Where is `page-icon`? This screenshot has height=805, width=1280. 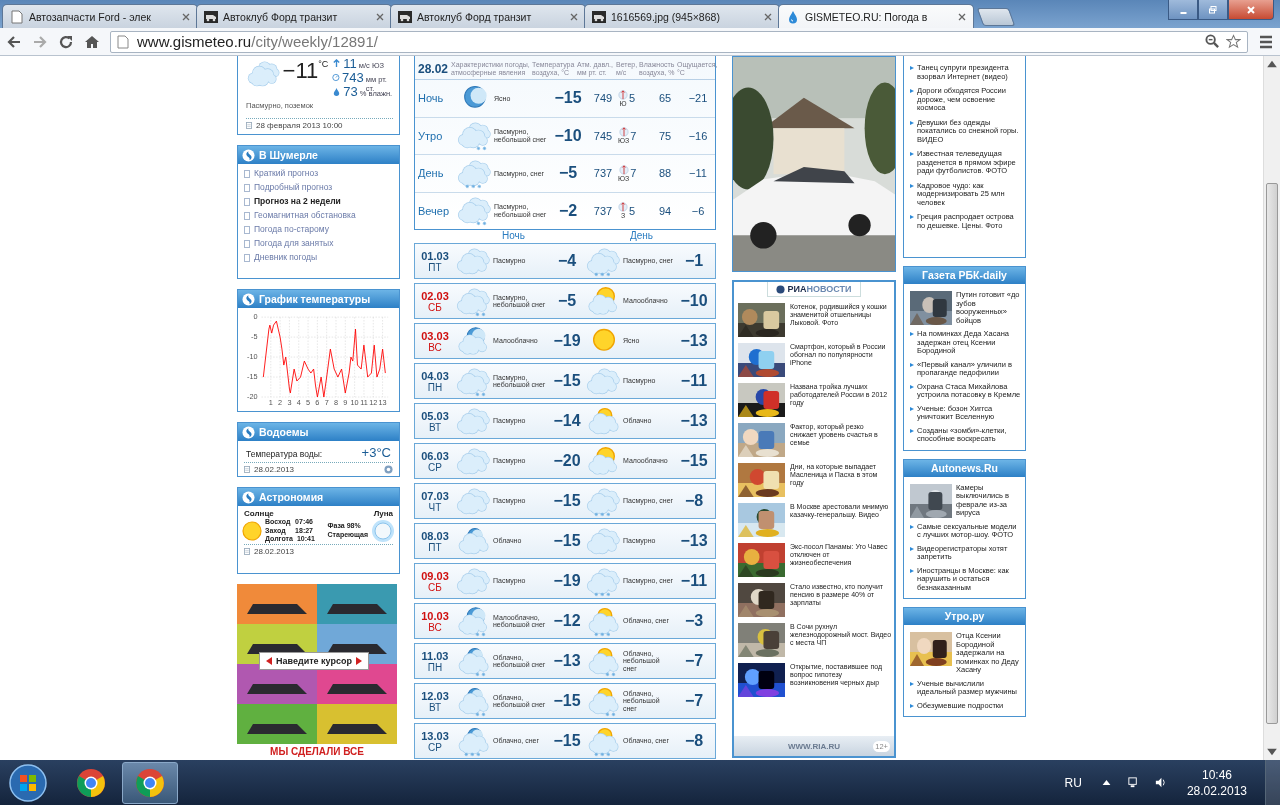 page-icon is located at coordinates (17, 16).